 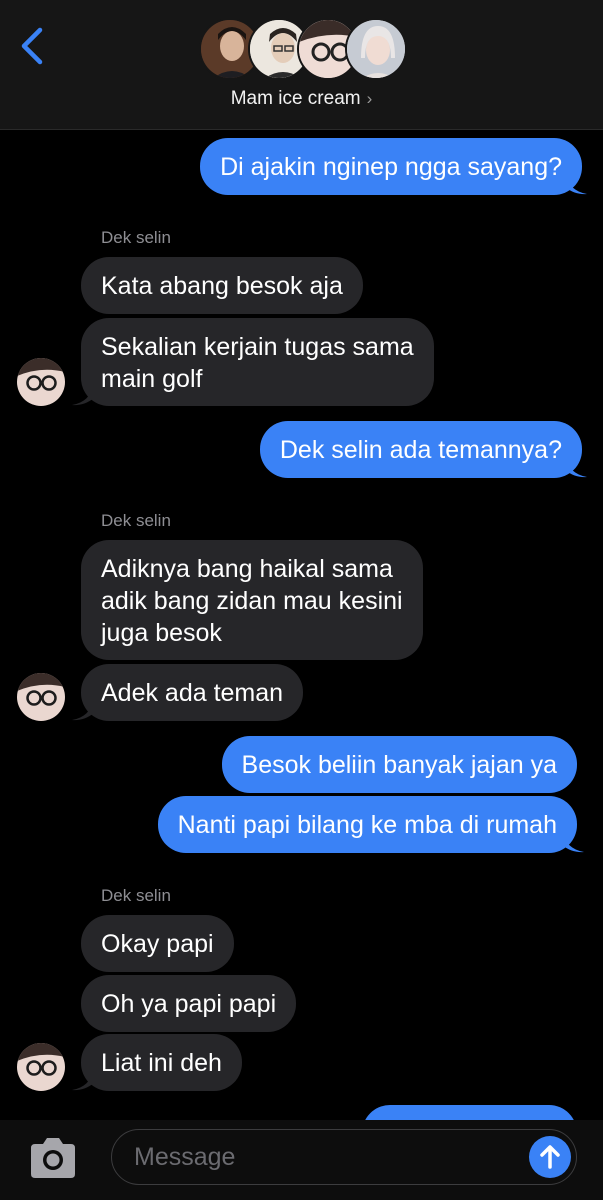 I want to click on group-name-button: Mam ice cream ›, so click(x=301, y=99).